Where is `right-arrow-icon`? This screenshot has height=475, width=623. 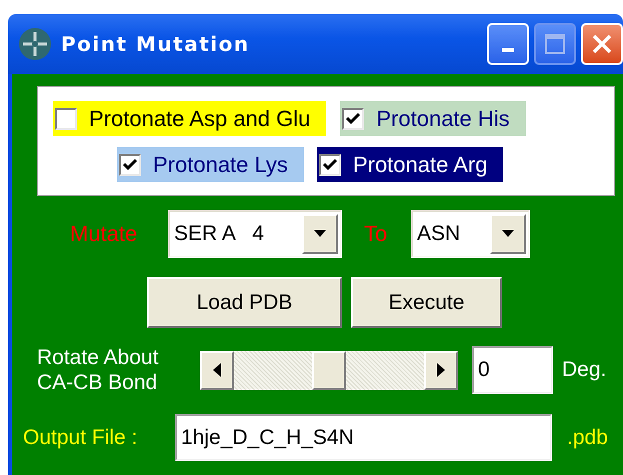
right-arrow-icon is located at coordinates (441, 370).